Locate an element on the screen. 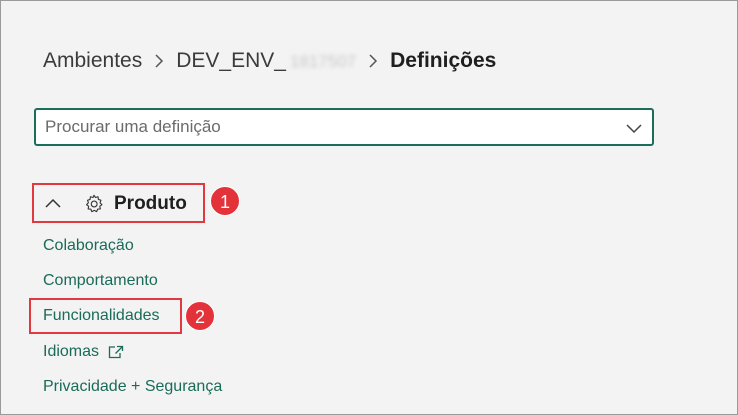  environment-id-blurred: 1817507 is located at coordinates (323, 61).